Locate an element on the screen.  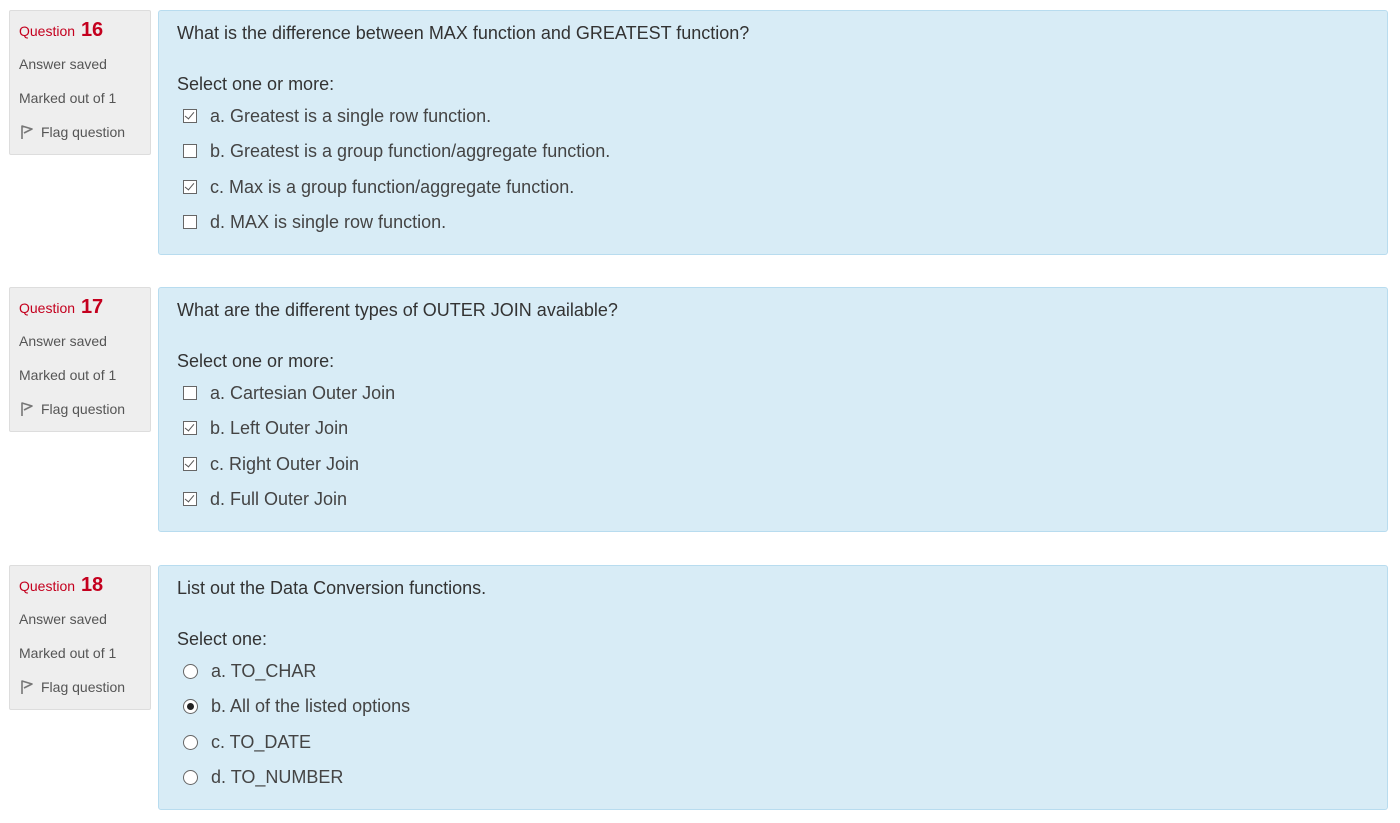
question-number: Question 18 is located at coordinates (61, 585).